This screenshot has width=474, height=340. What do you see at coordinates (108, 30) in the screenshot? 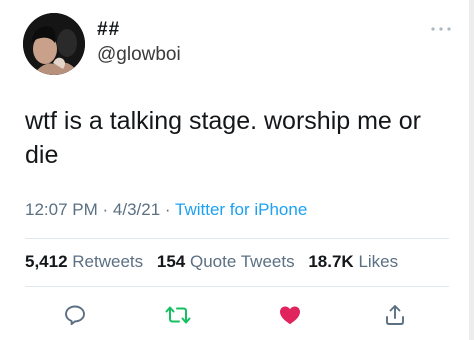
I see `display-name: ##` at bounding box center [108, 30].